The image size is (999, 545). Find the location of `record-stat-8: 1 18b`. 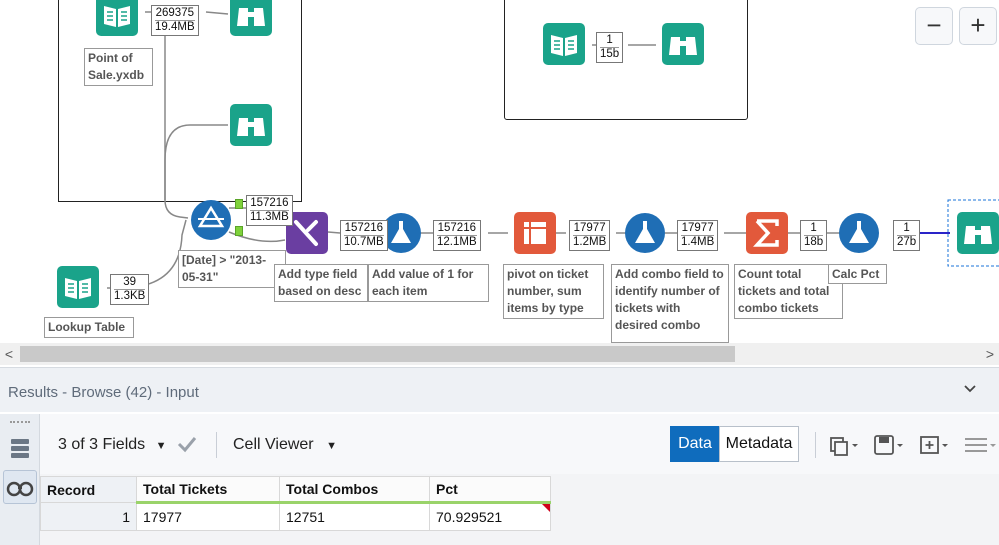

record-stat-8: 1 18b is located at coordinates (814, 235).